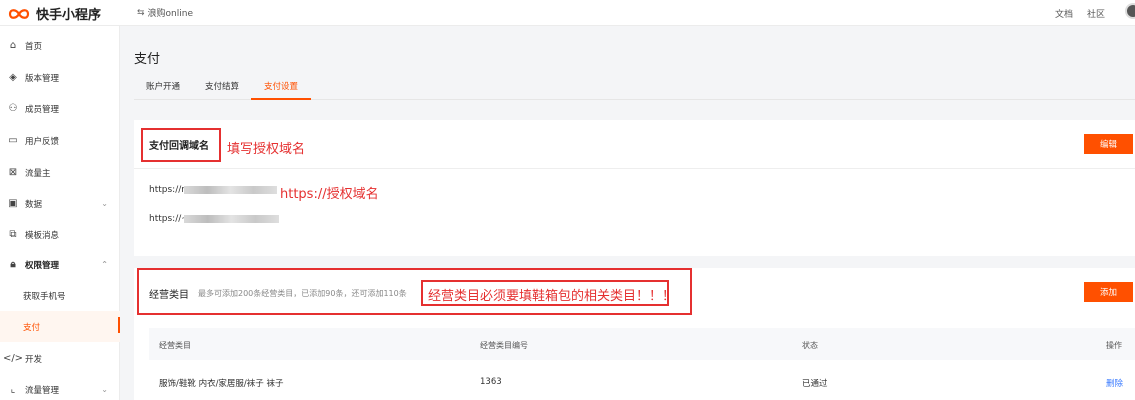 The height and width of the screenshot is (400, 1135). Describe the element at coordinates (491, 382) in the screenshot. I see `table-cell-code: 1363` at that location.